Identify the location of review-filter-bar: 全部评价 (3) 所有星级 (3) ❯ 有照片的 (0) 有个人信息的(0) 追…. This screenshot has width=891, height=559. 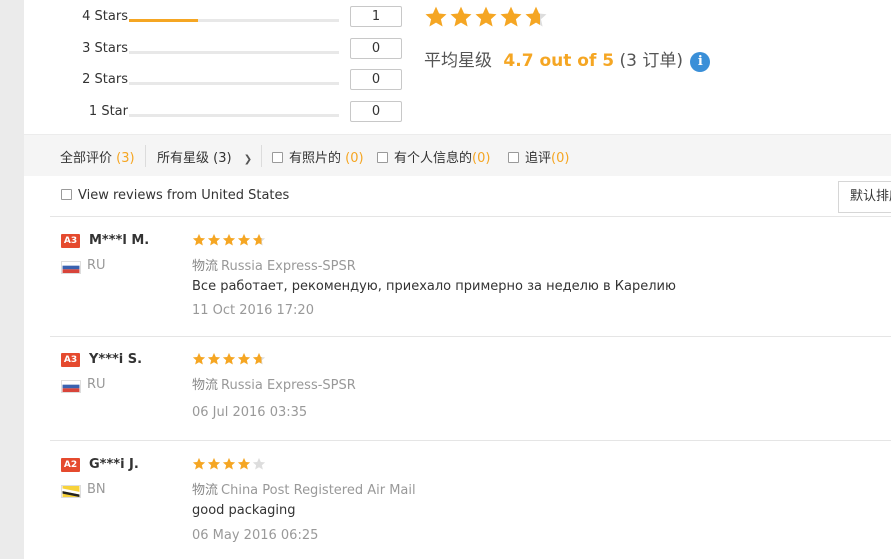
(457, 155).